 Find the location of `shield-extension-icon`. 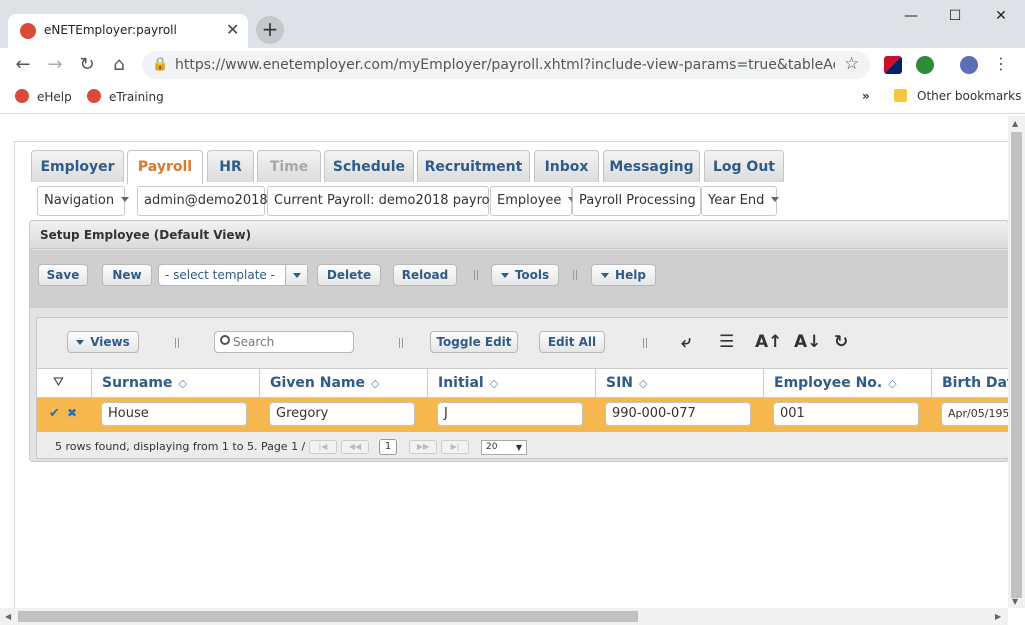

shield-extension-icon is located at coordinates (925, 65).